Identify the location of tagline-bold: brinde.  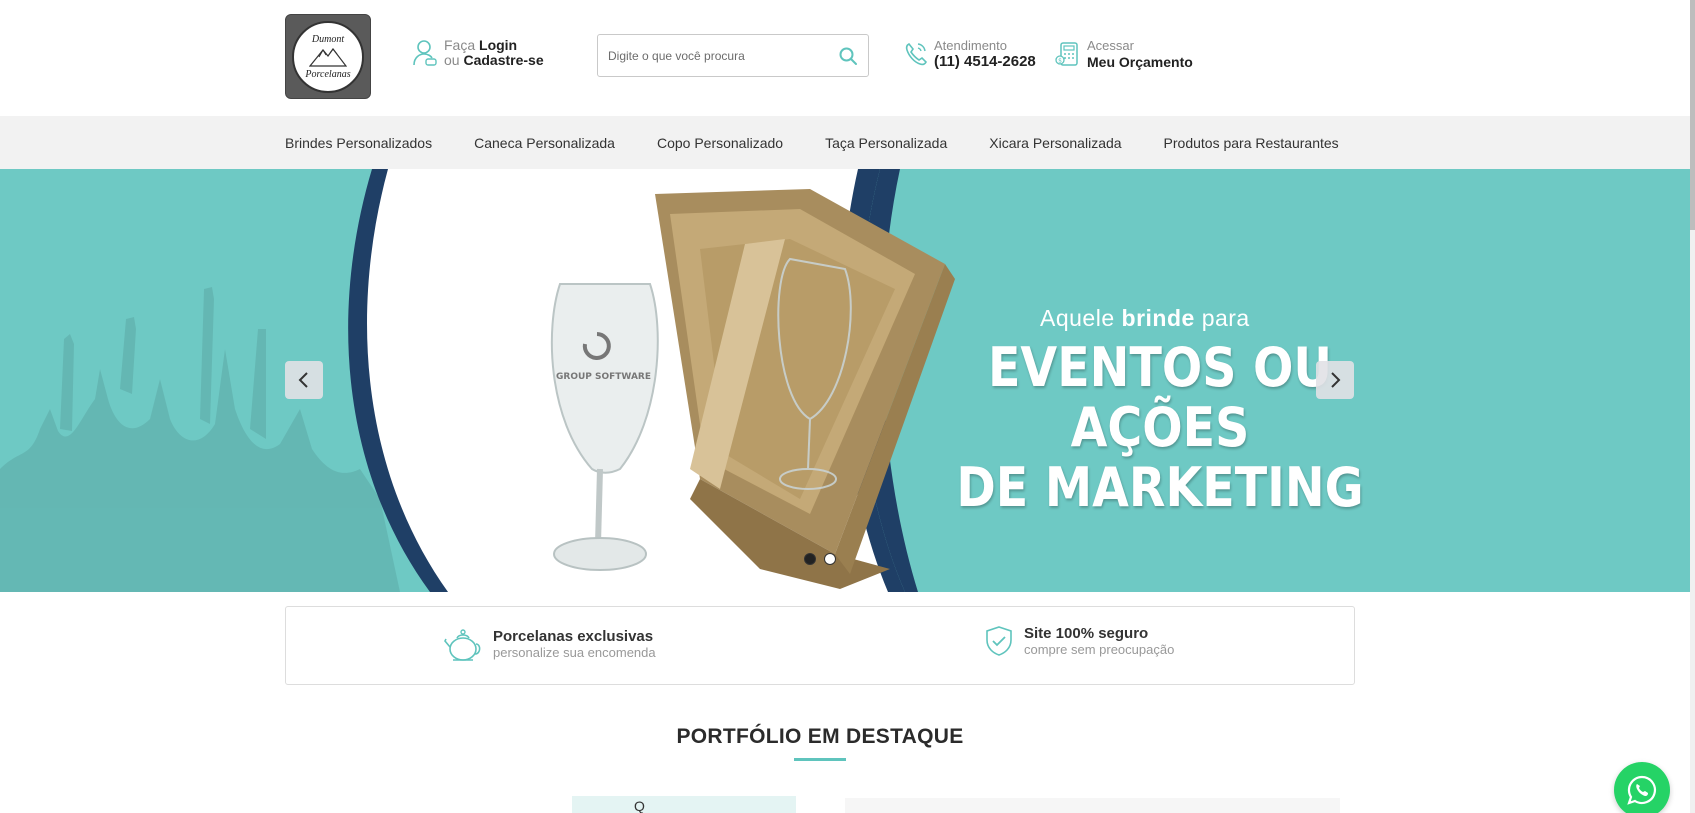
(1158, 318).